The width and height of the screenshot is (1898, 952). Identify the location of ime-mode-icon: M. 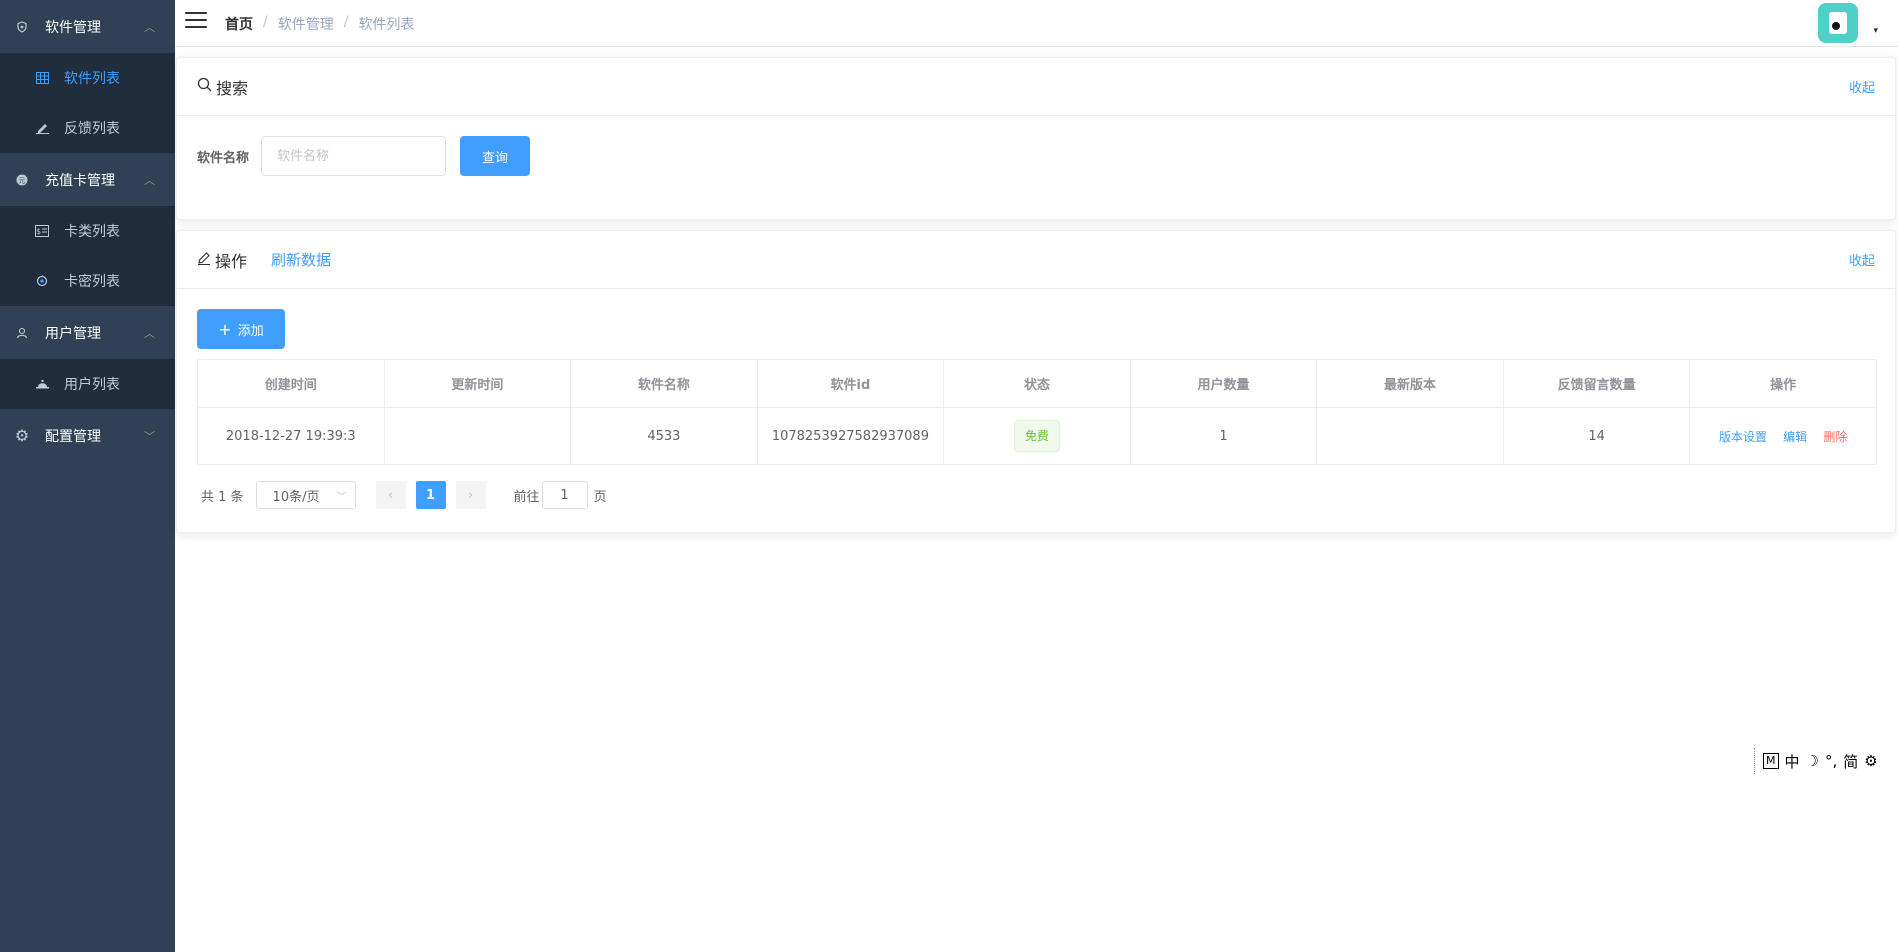
(1771, 761).